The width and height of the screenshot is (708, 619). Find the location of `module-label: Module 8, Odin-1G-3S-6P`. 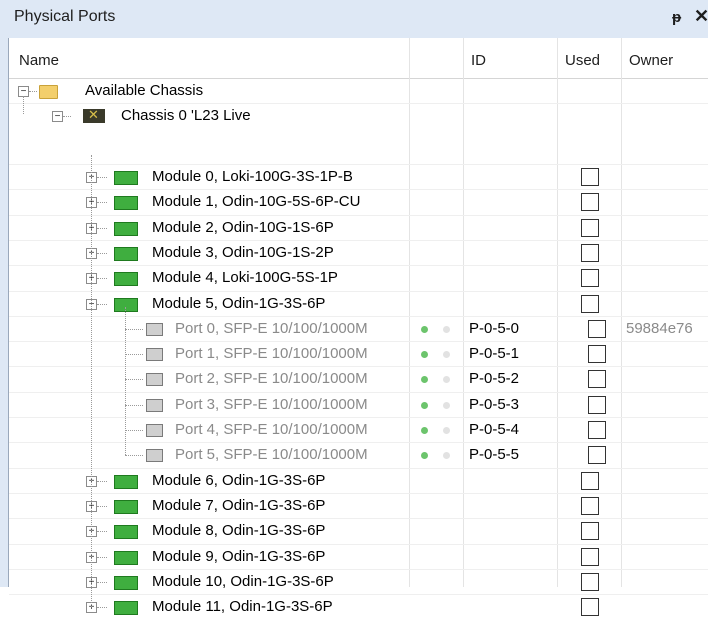

module-label: Module 8, Odin-1G-3S-6P is located at coordinates (239, 530).